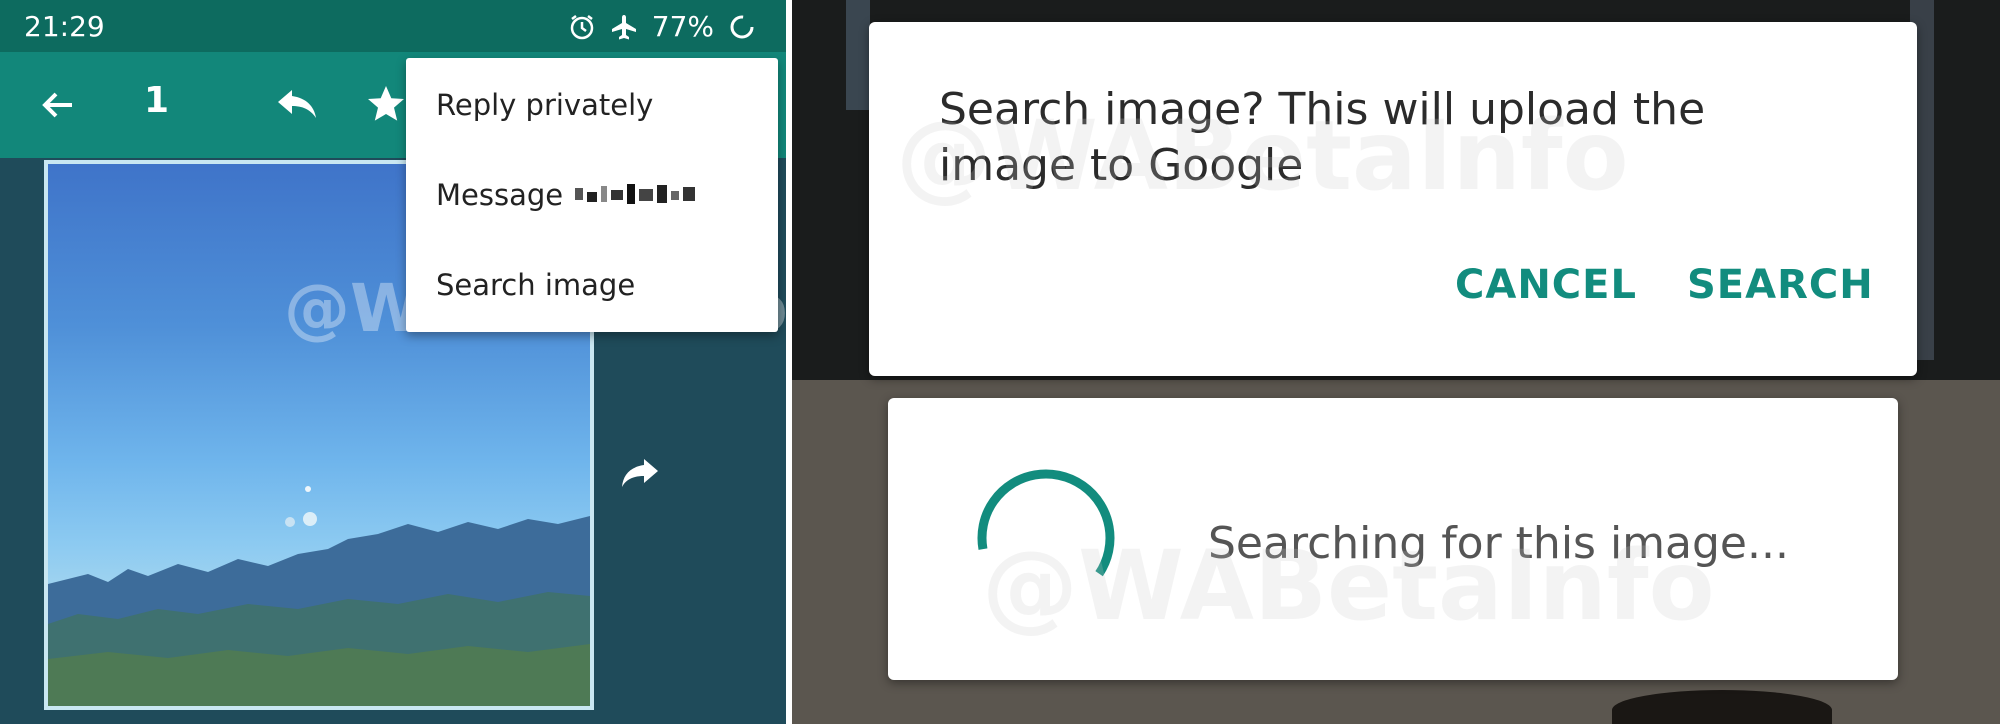 The height and width of the screenshot is (724, 2000). I want to click on status-time: 21:29, so click(64, 26).